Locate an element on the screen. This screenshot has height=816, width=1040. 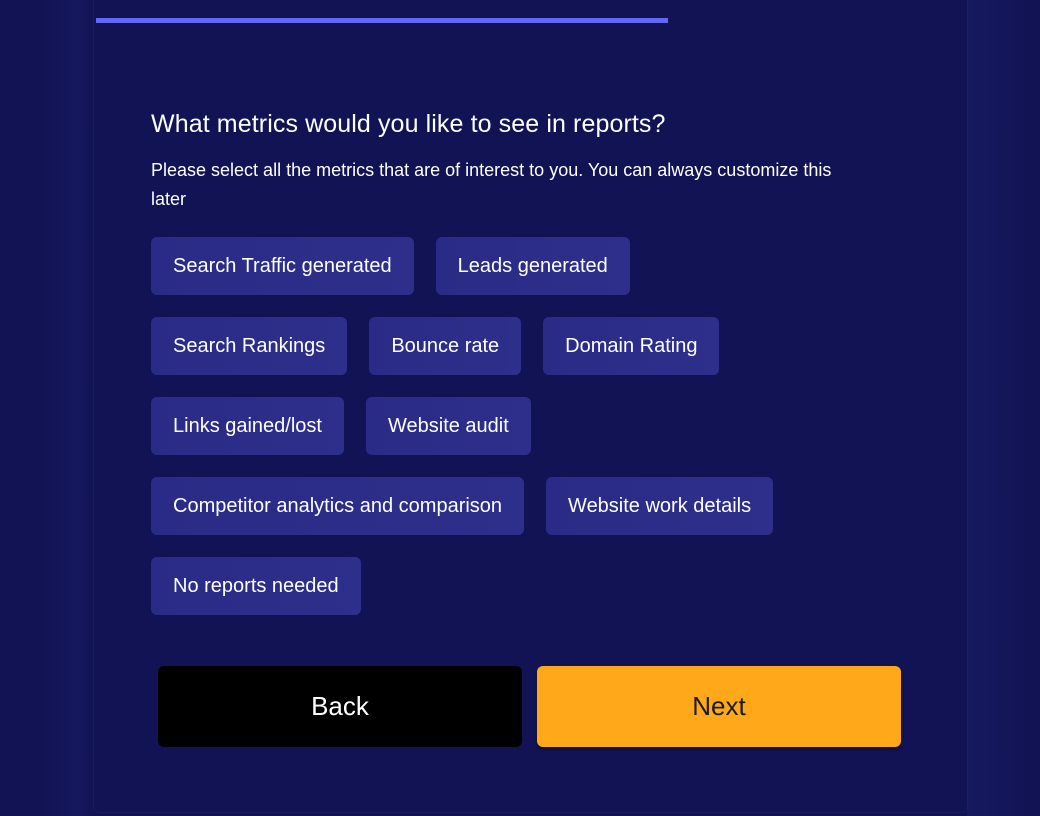
option-competitor-analytics: Competitor analytics and comparison is located at coordinates (338, 506).